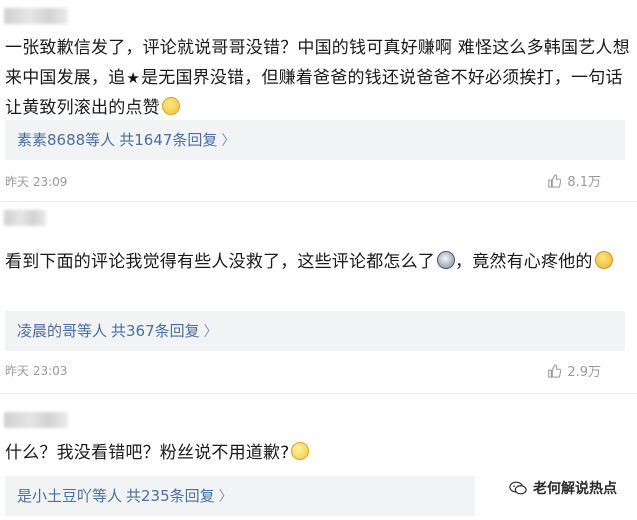  Describe the element at coordinates (317, 453) in the screenshot. I see `comment-3-body: 什么？我没看错吧？粉丝说不用道歉?` at that location.